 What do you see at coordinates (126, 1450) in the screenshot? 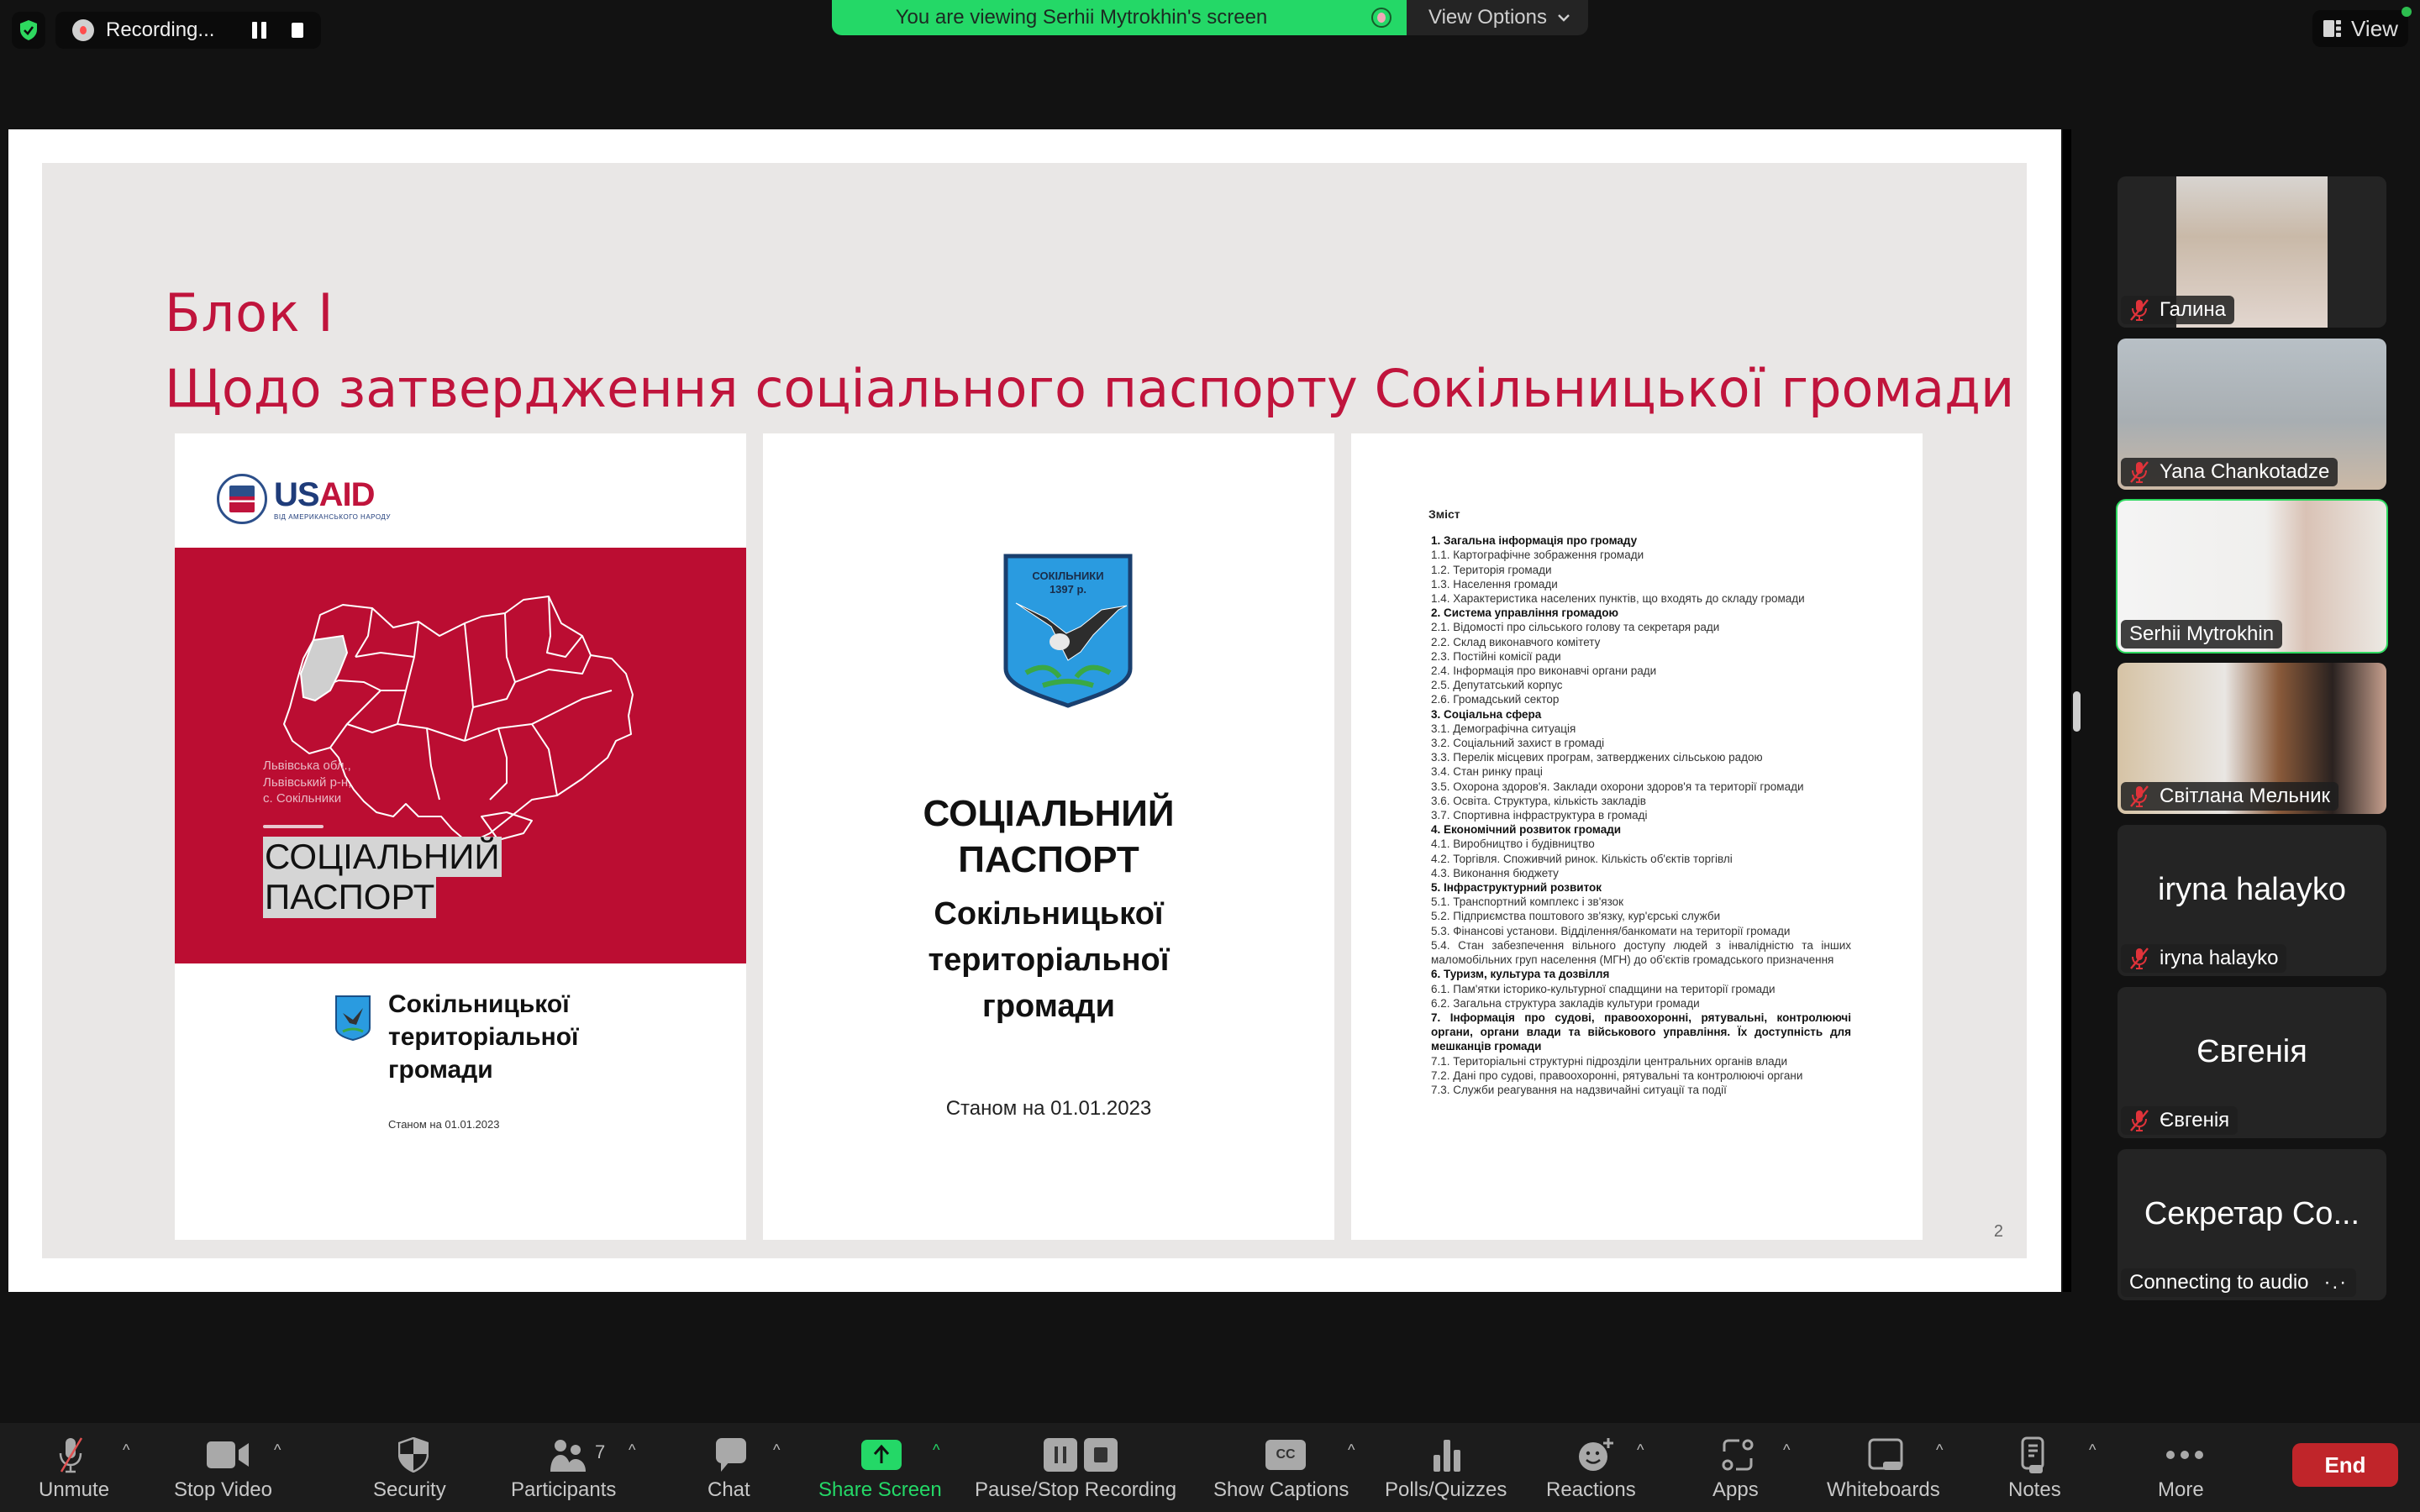
I see `unmute-options-caret: ^` at bounding box center [126, 1450].